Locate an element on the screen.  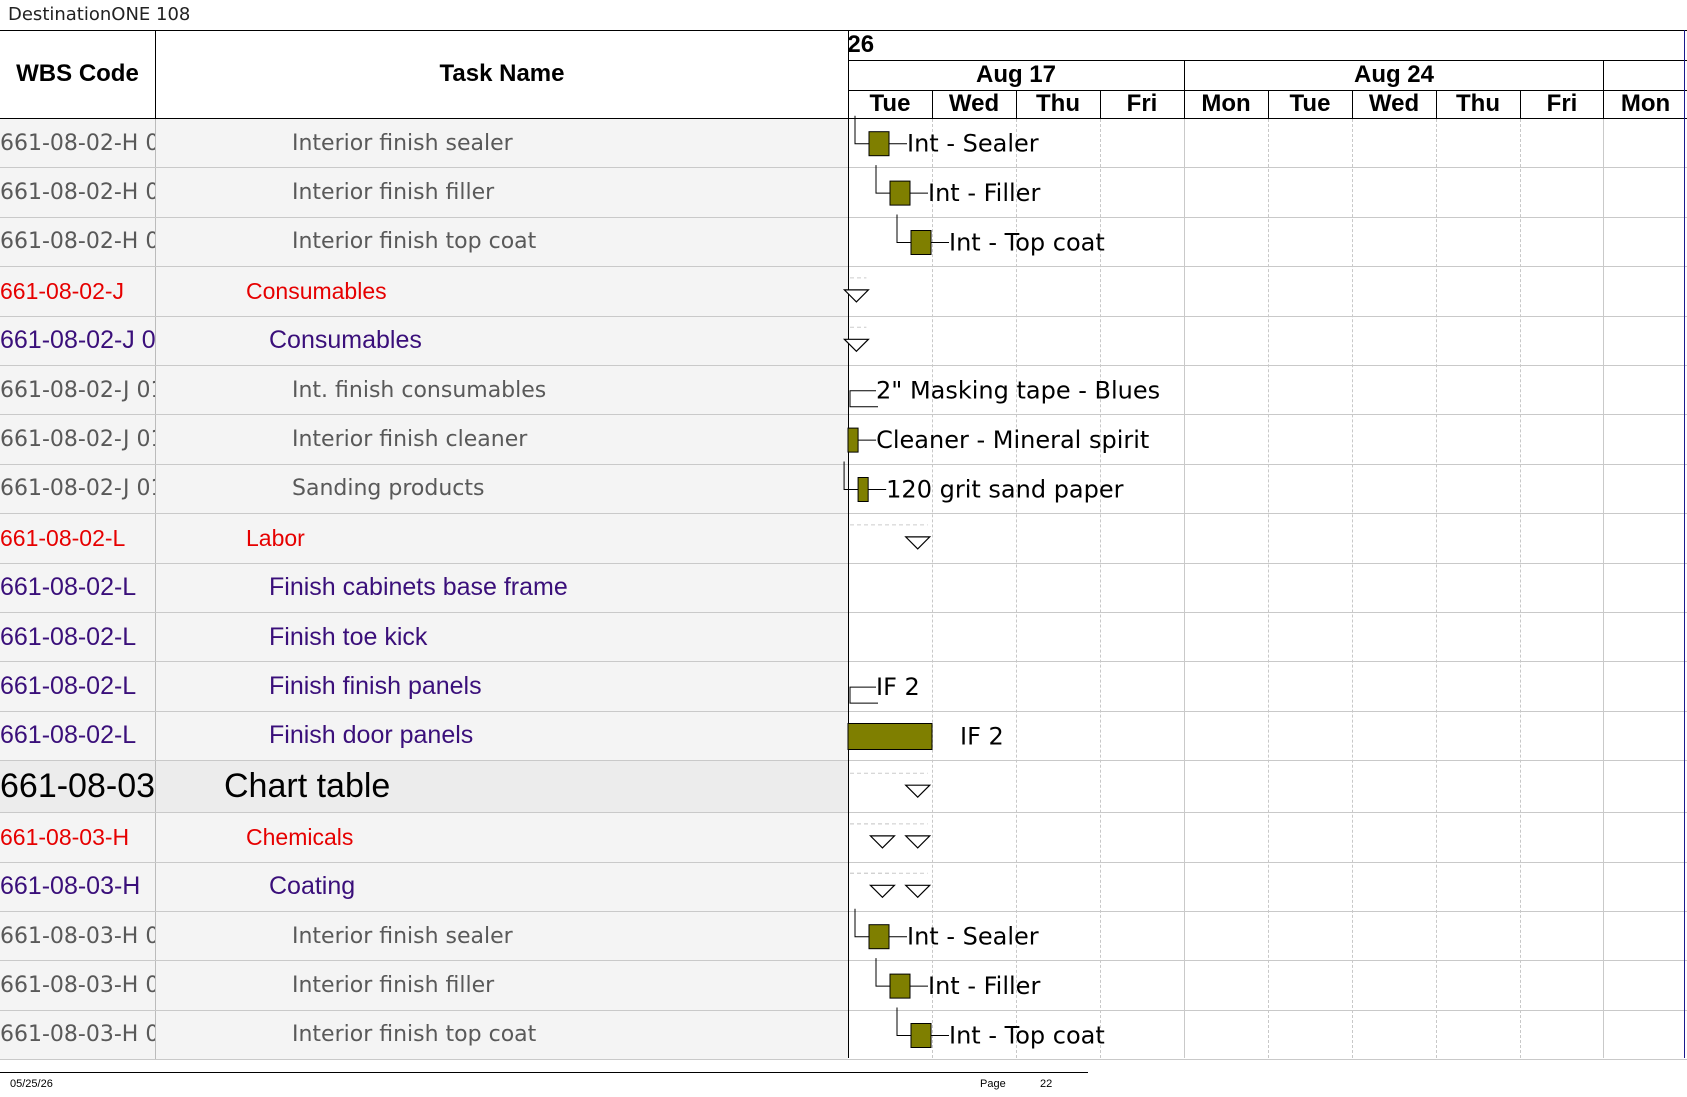
bar-label: 2" Masking tape - Blues is located at coordinates (1018, 391).